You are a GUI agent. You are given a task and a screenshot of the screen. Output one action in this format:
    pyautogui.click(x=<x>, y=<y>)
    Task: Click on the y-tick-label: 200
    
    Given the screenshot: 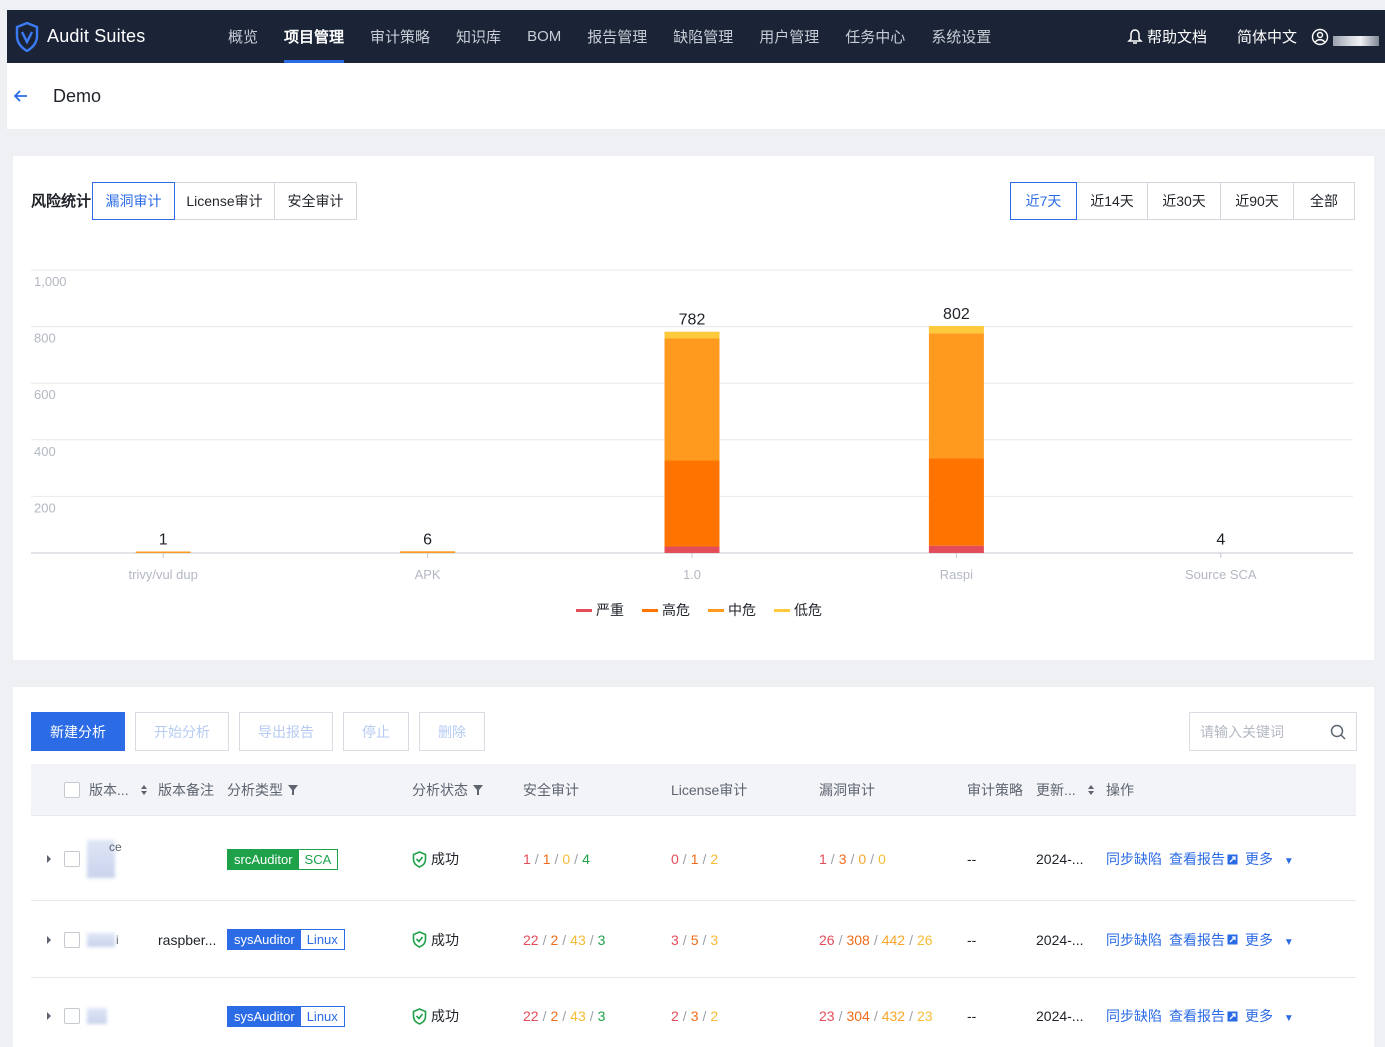 What is the action you would take?
    pyautogui.click(x=45, y=507)
    